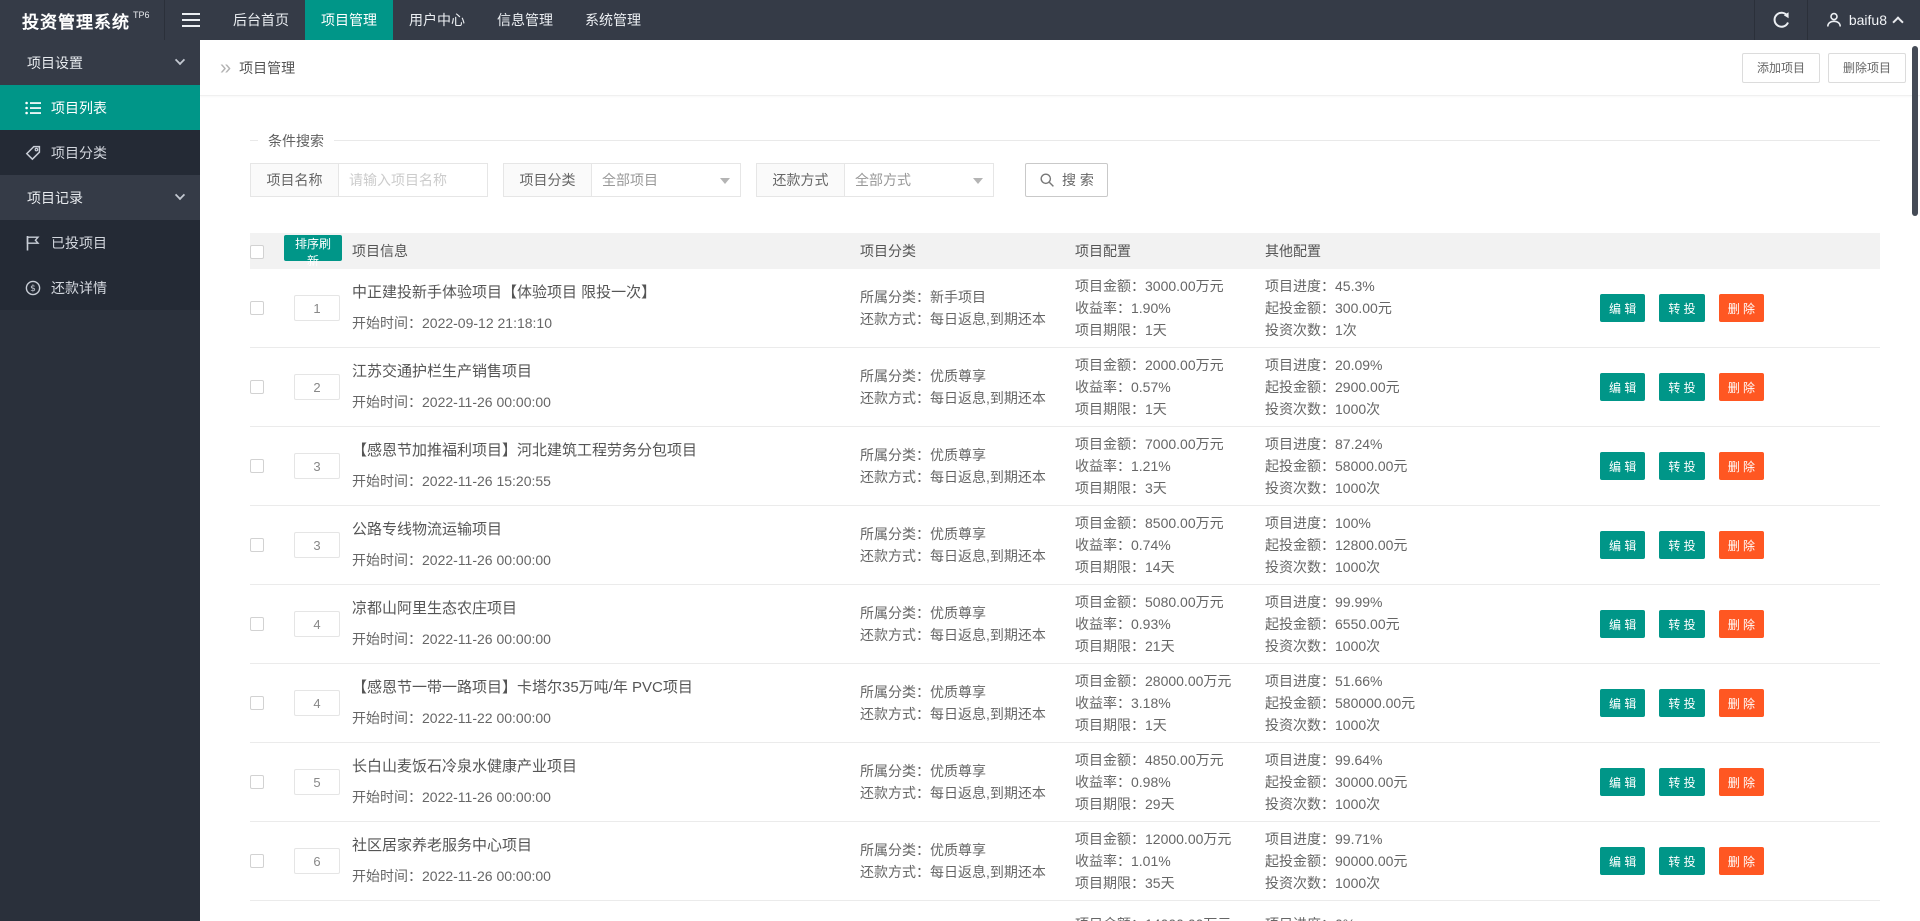  I want to click on min-investment: 起投金额：6550.00元, so click(1332, 624).